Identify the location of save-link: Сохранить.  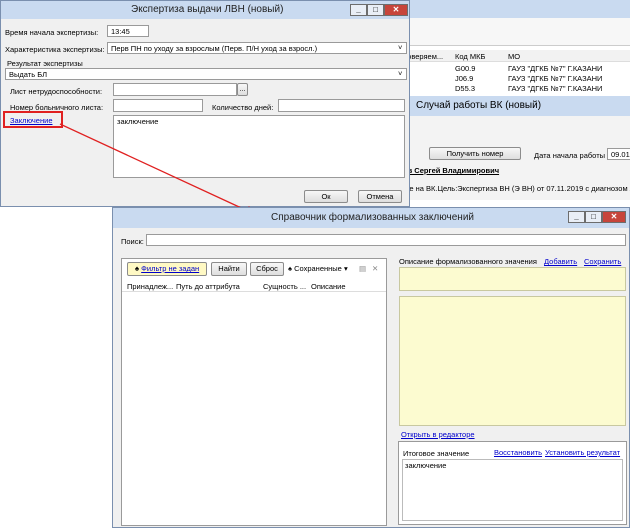
(602, 261).